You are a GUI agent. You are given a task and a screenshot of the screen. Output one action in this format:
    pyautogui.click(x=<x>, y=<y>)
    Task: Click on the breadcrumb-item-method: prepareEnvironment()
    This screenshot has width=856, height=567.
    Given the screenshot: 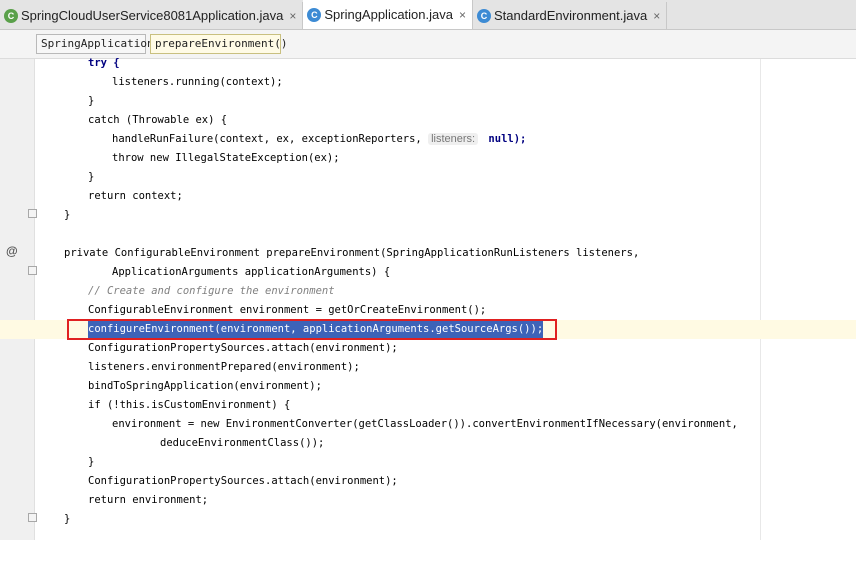 What is the action you would take?
    pyautogui.click(x=218, y=44)
    